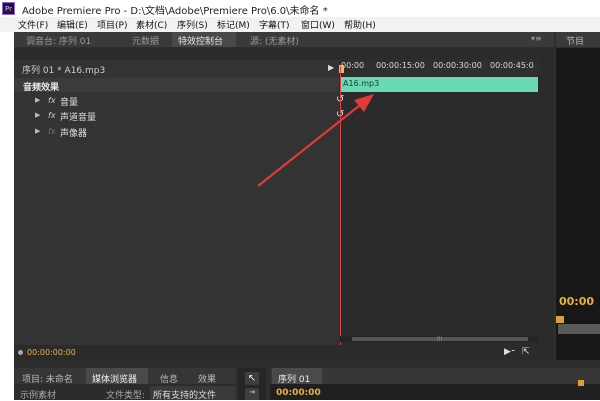  Describe the element at coordinates (353, 65) in the screenshot. I see `ruler-tick-label: 00:00` at that location.